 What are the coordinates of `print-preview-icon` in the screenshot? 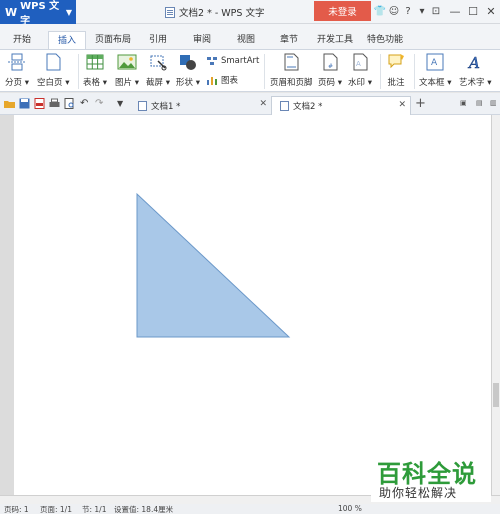 It's located at (69, 103).